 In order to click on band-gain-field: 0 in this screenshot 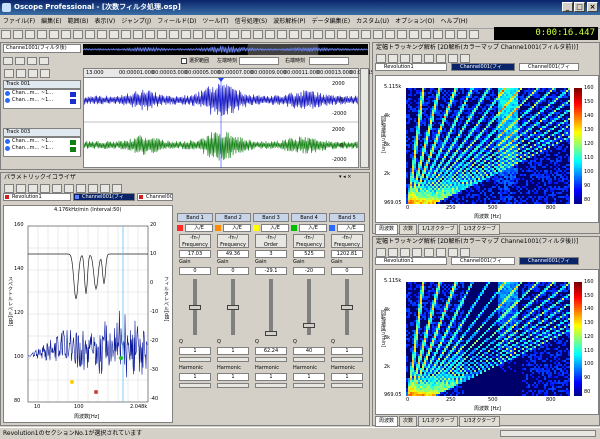, I will do `click(195, 271)`.